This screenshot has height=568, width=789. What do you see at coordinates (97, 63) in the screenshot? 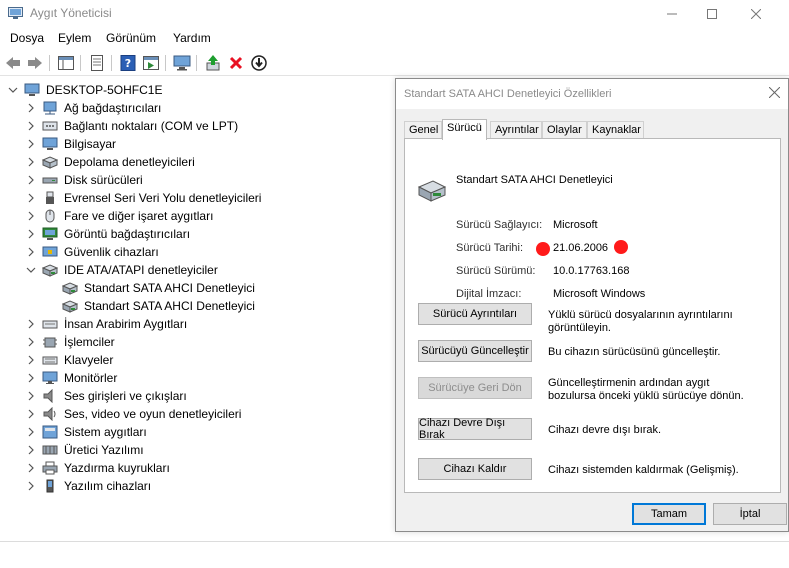
I see `properties-button` at bounding box center [97, 63].